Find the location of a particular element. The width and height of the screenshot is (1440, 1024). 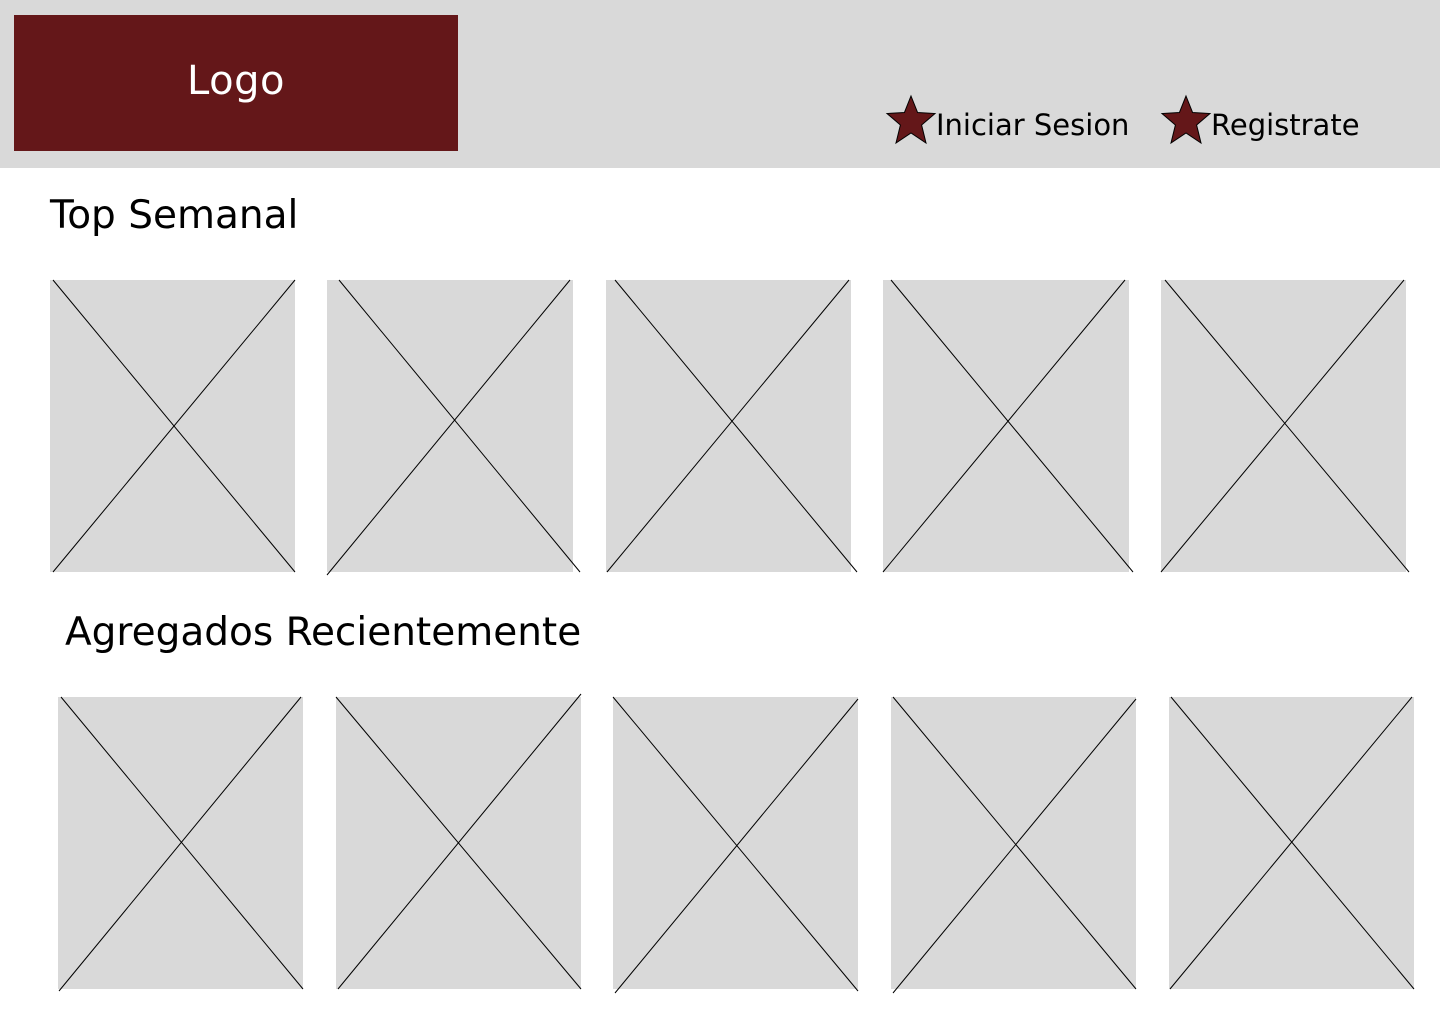

logo-text: Logo is located at coordinates (236, 81).